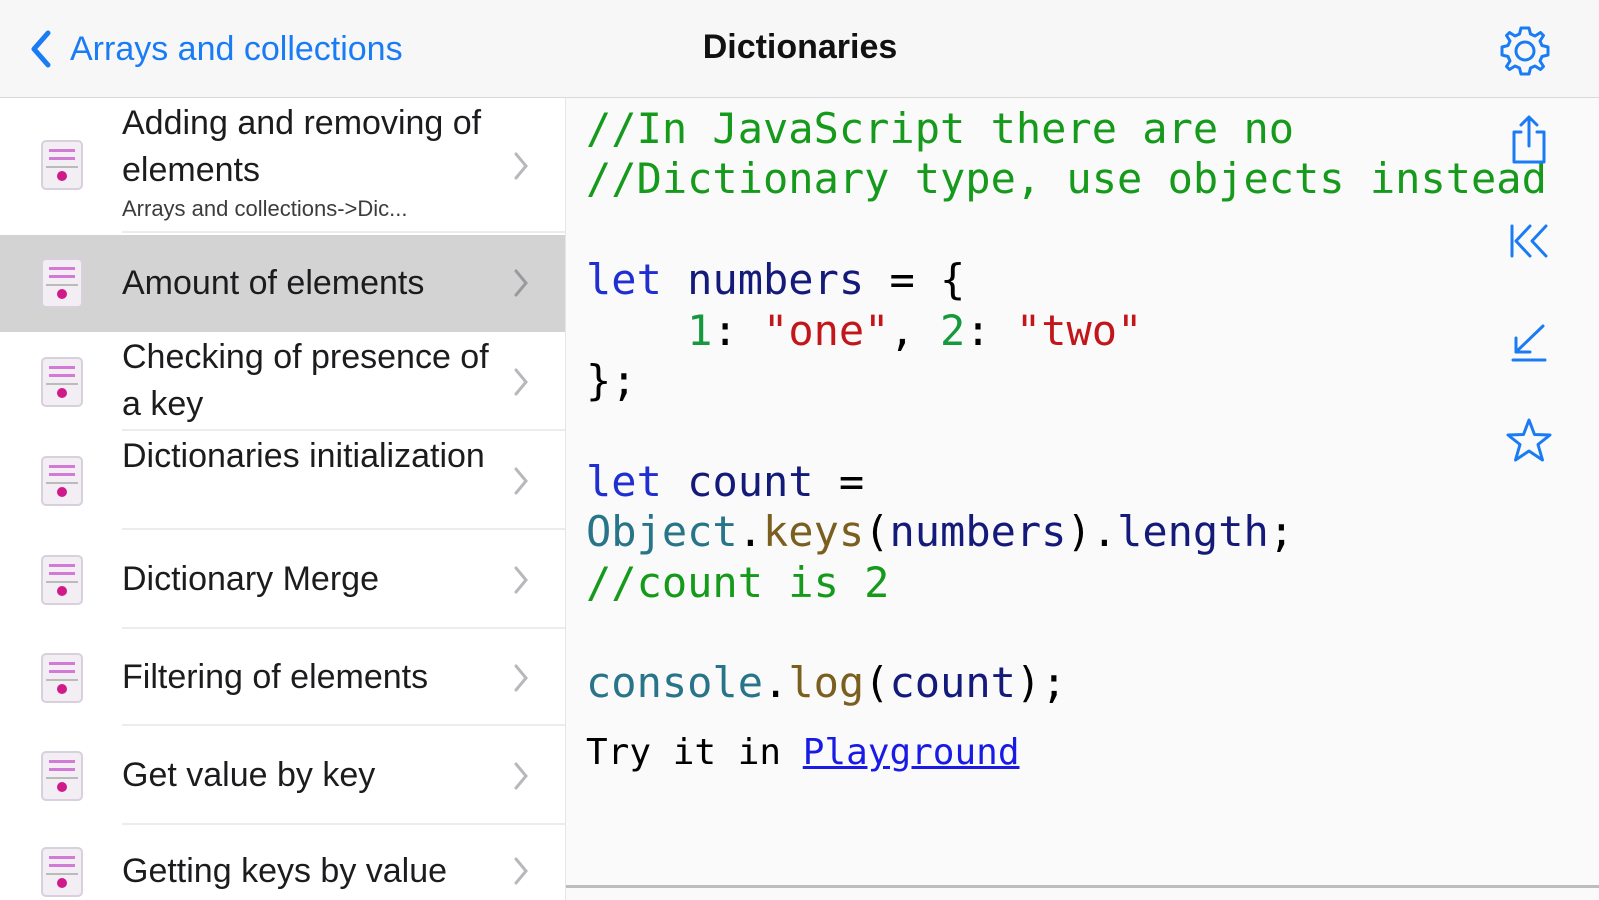 The image size is (1599, 900). What do you see at coordinates (1079, 330) in the screenshot?
I see `code-string: "two"` at bounding box center [1079, 330].